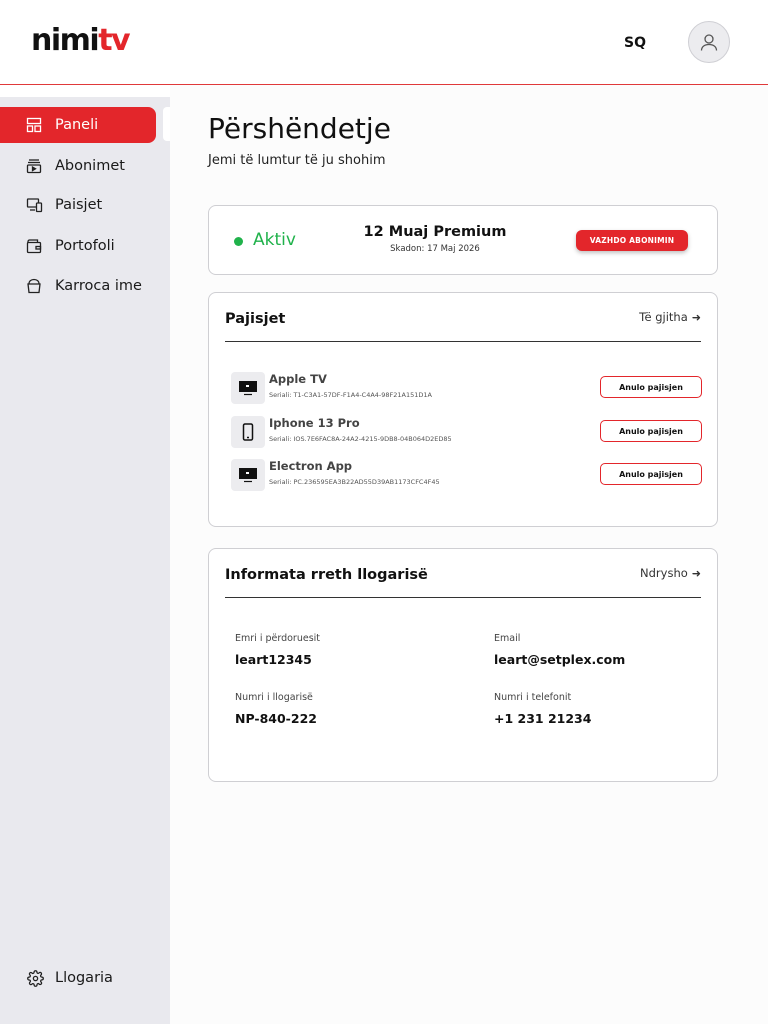  What do you see at coordinates (34, 125) in the screenshot?
I see `dashboard-icon` at bounding box center [34, 125].